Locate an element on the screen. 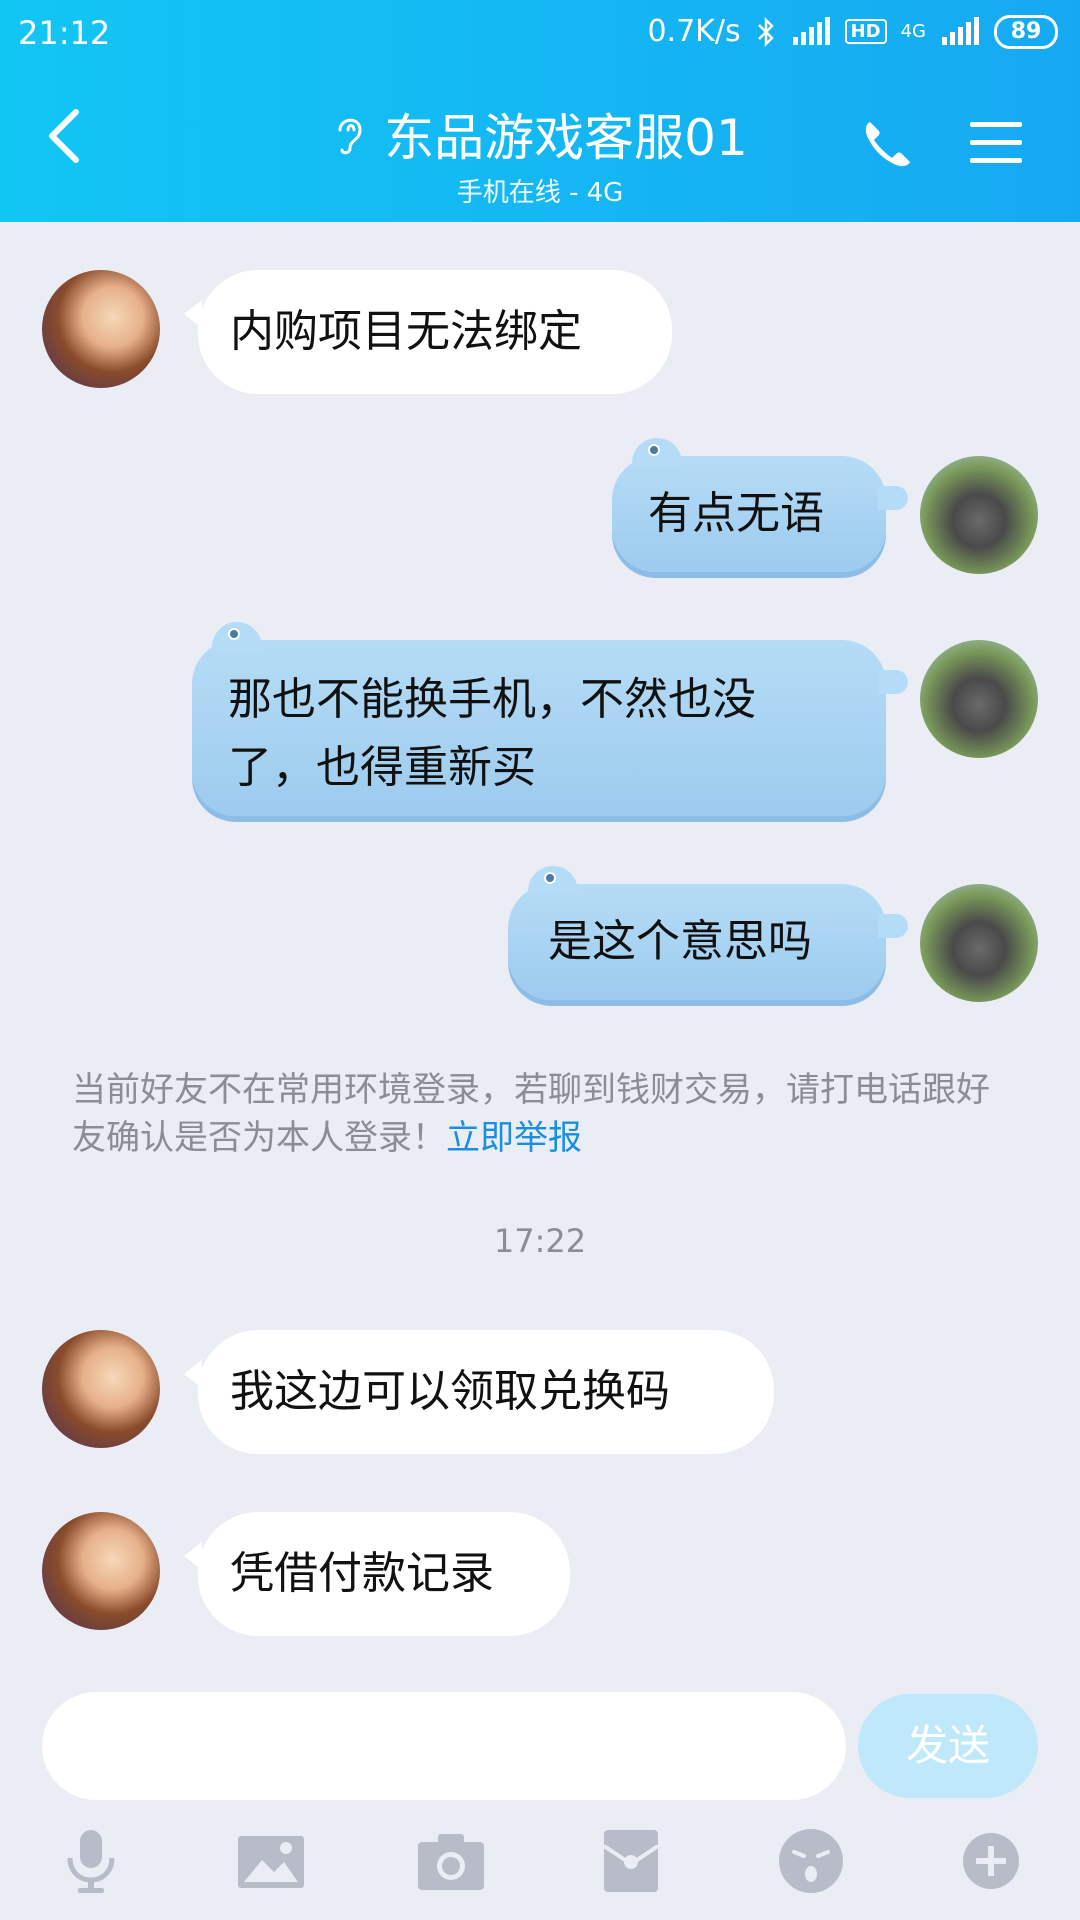 The image size is (1080, 1920). status-time: 21:12 is located at coordinates (64, 33).